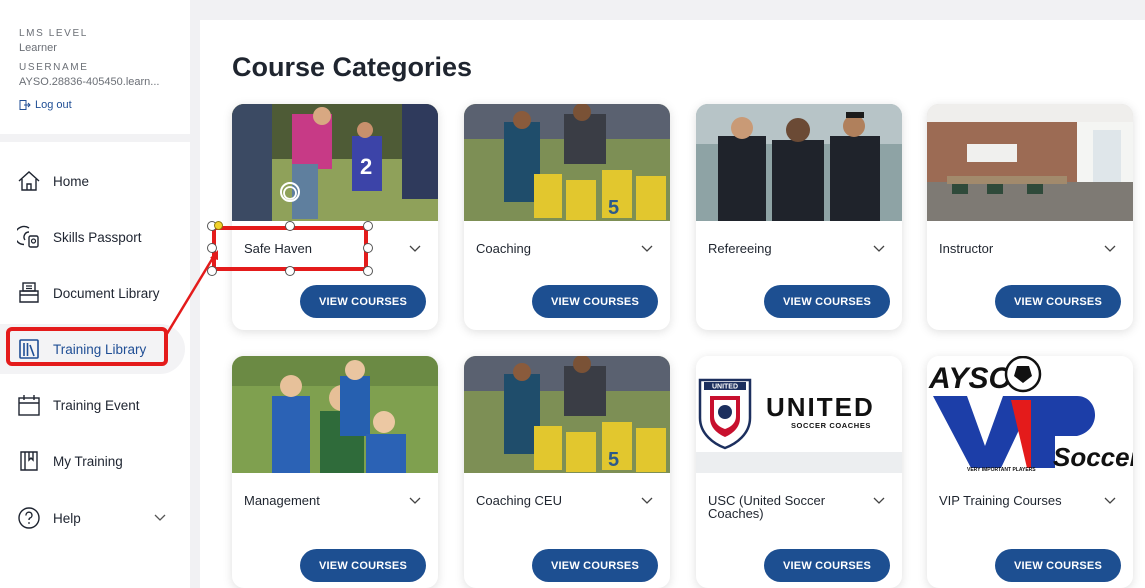  What do you see at coordinates (1093, 457) in the screenshot?
I see `vip-soccer-text: Soccer` at bounding box center [1093, 457].